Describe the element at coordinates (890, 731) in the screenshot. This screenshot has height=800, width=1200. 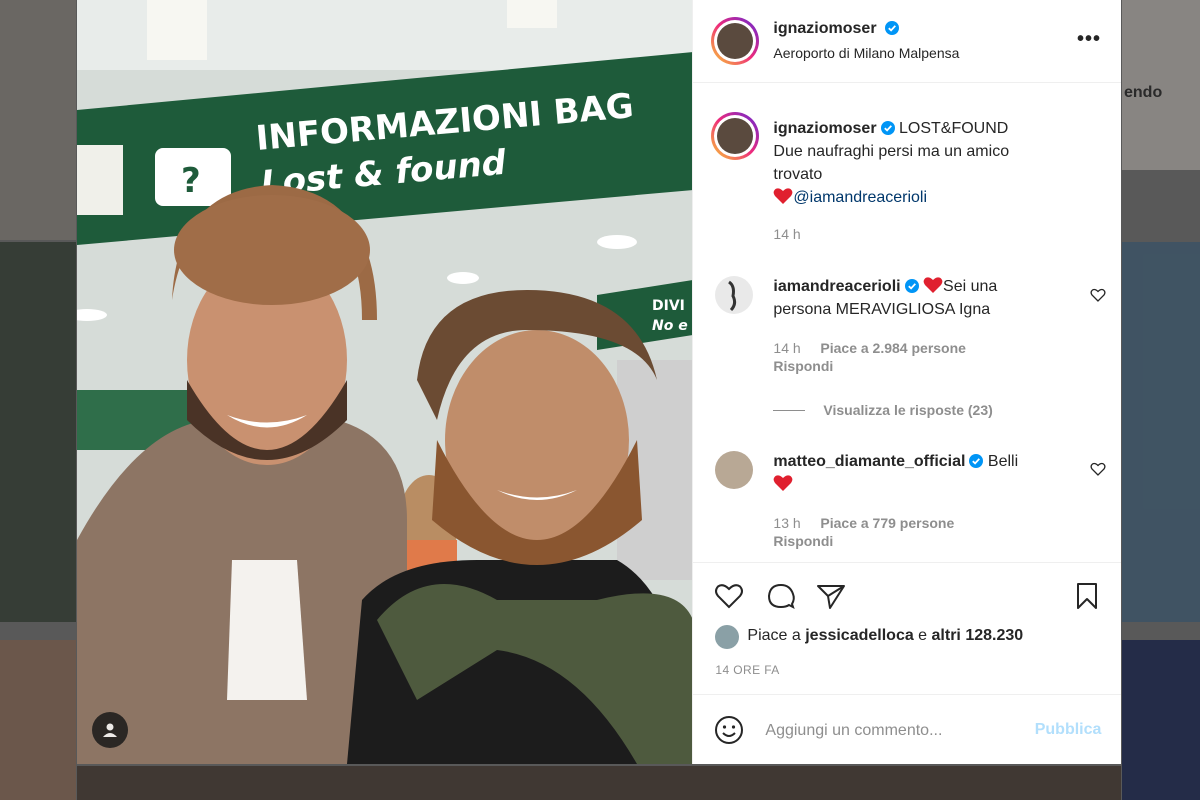
I see `comment-input` at that location.